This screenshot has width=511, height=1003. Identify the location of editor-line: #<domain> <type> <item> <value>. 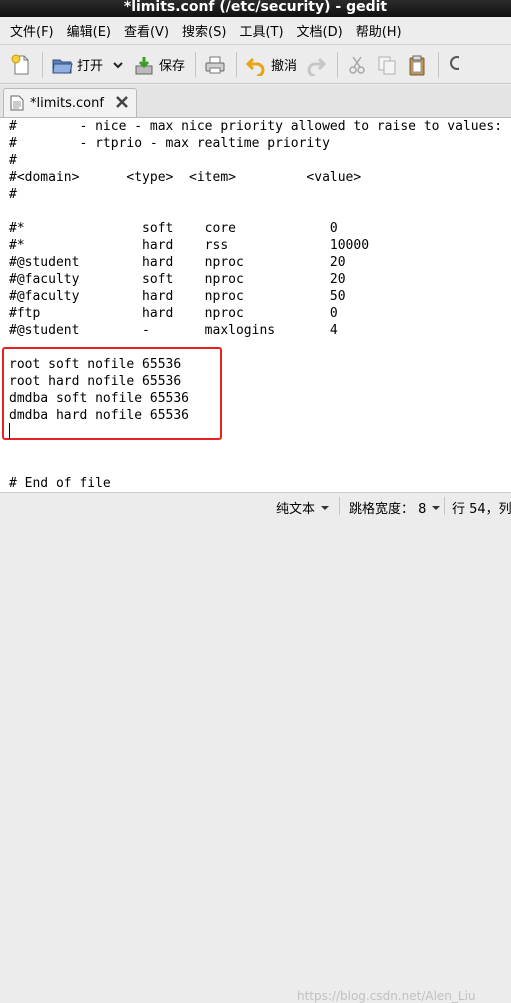
(185, 177).